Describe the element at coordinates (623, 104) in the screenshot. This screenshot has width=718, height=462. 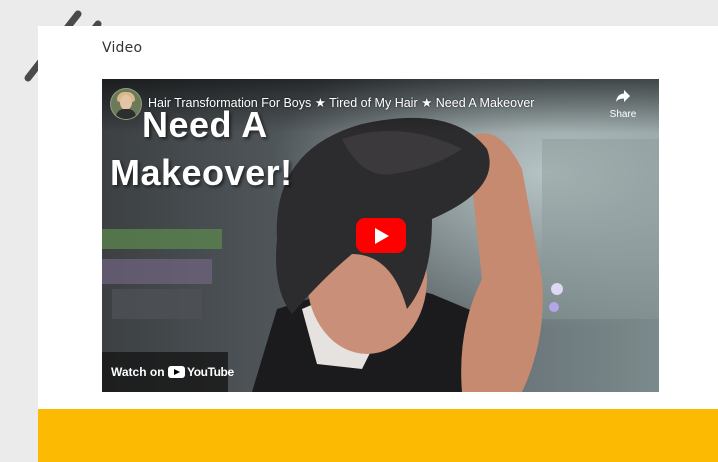
I see `share-button: Share` at that location.